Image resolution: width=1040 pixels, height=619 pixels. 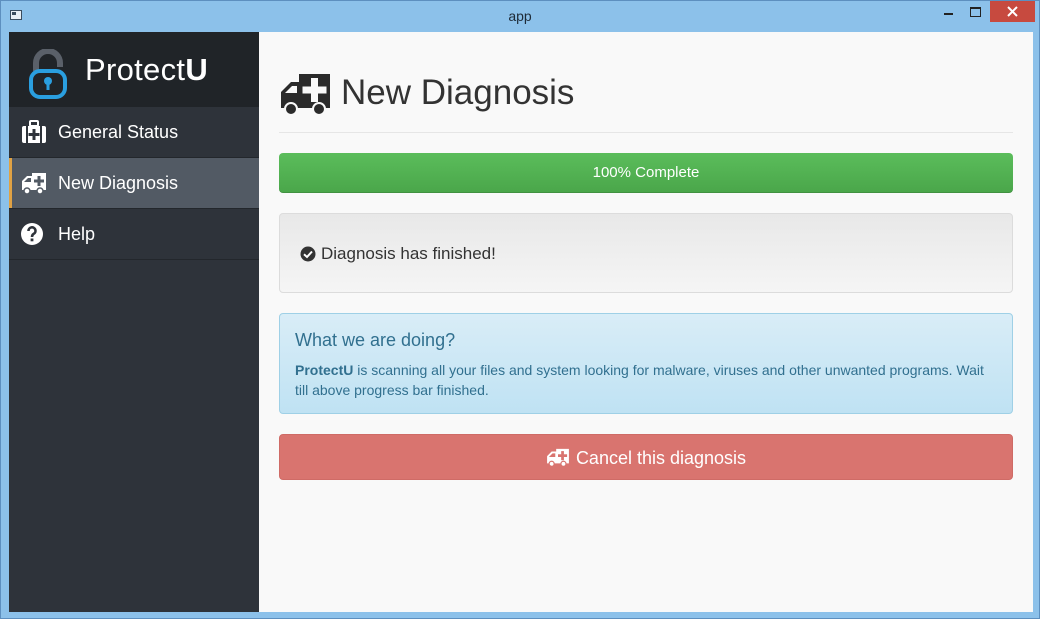 I want to click on cancel-button-content: Cancel this diagnosis, so click(x=646, y=458).